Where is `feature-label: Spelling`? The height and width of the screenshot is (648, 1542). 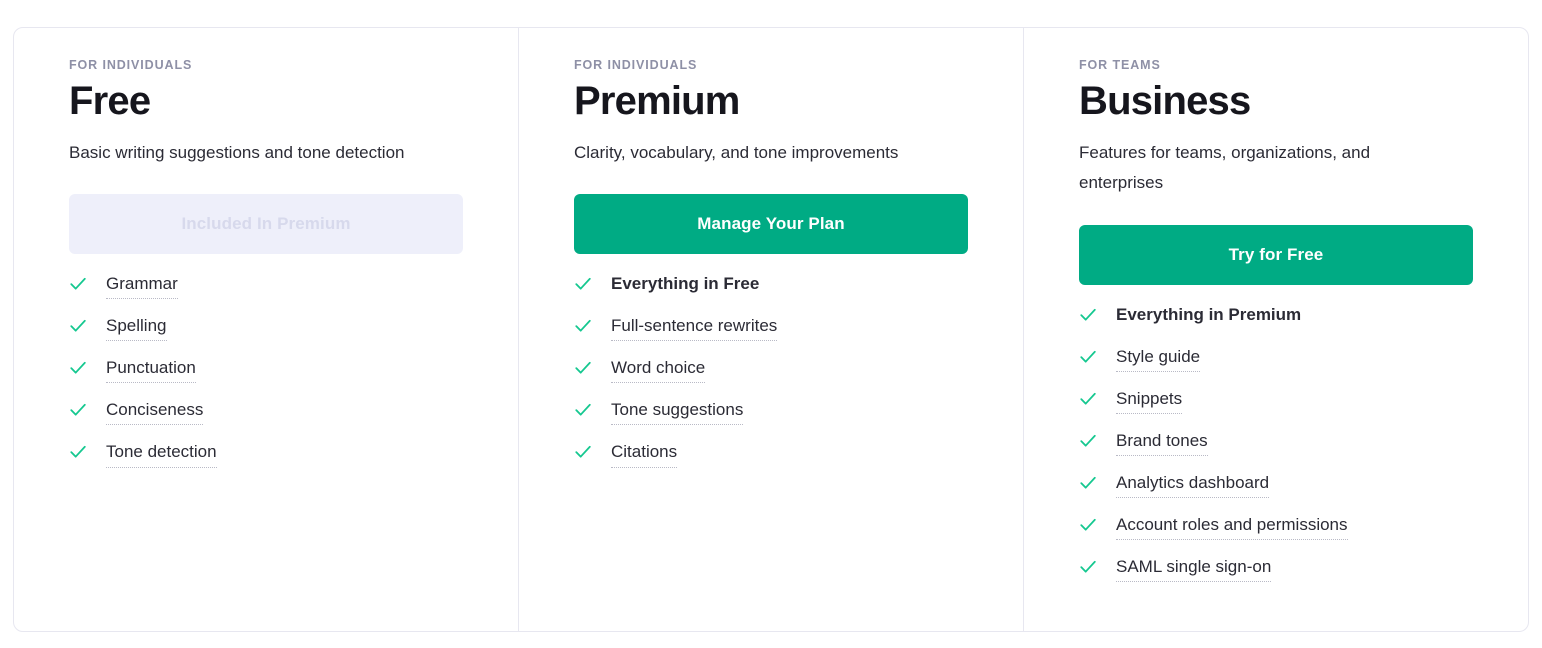 feature-label: Spelling is located at coordinates (136, 329).